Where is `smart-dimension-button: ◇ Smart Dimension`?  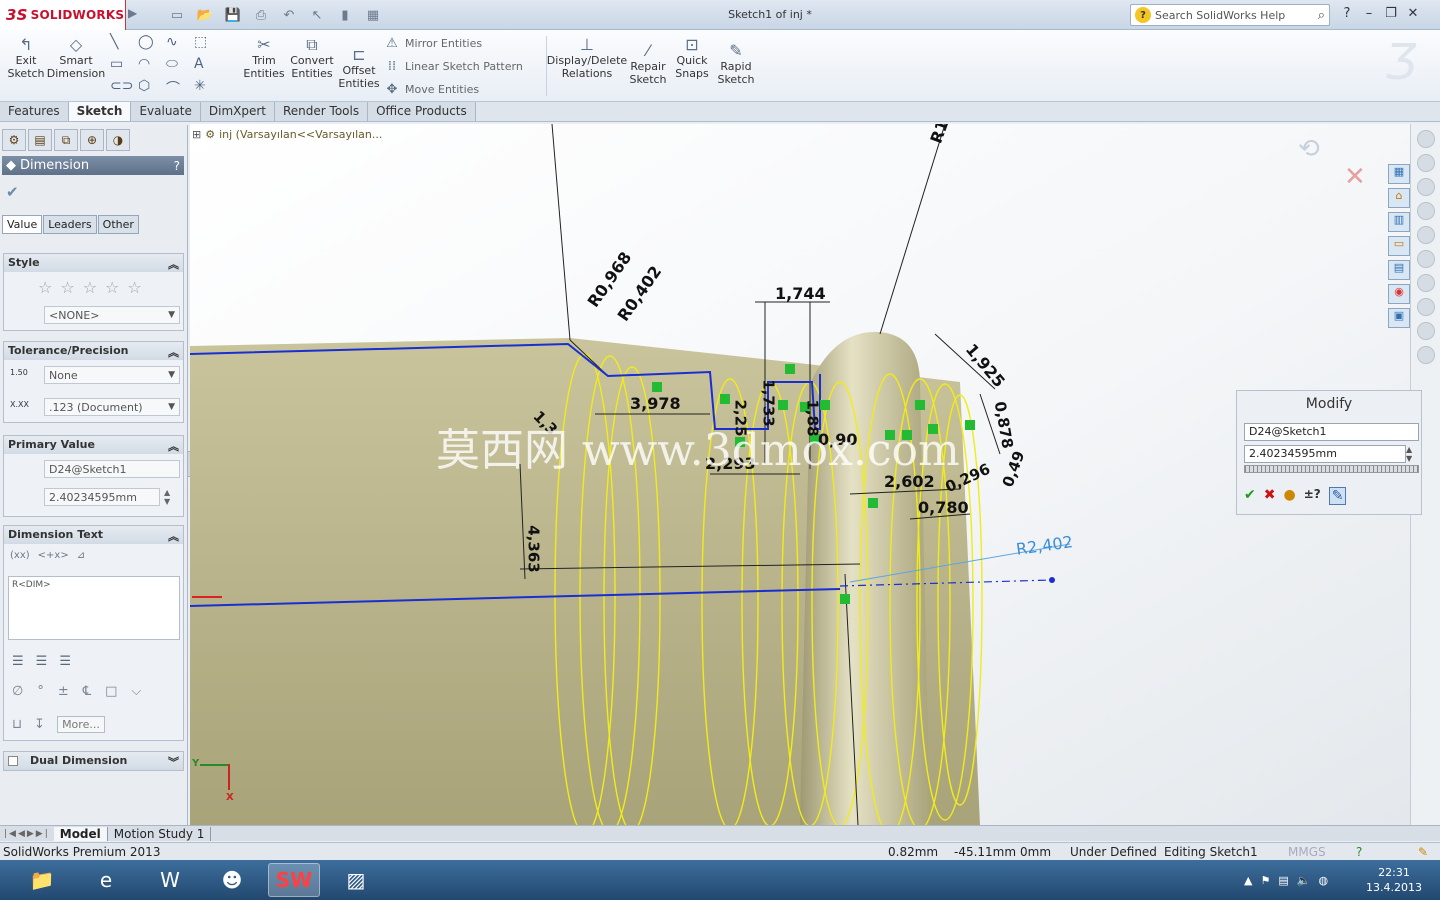
smart-dimension-button: ◇ Smart Dimension is located at coordinates (76, 57).